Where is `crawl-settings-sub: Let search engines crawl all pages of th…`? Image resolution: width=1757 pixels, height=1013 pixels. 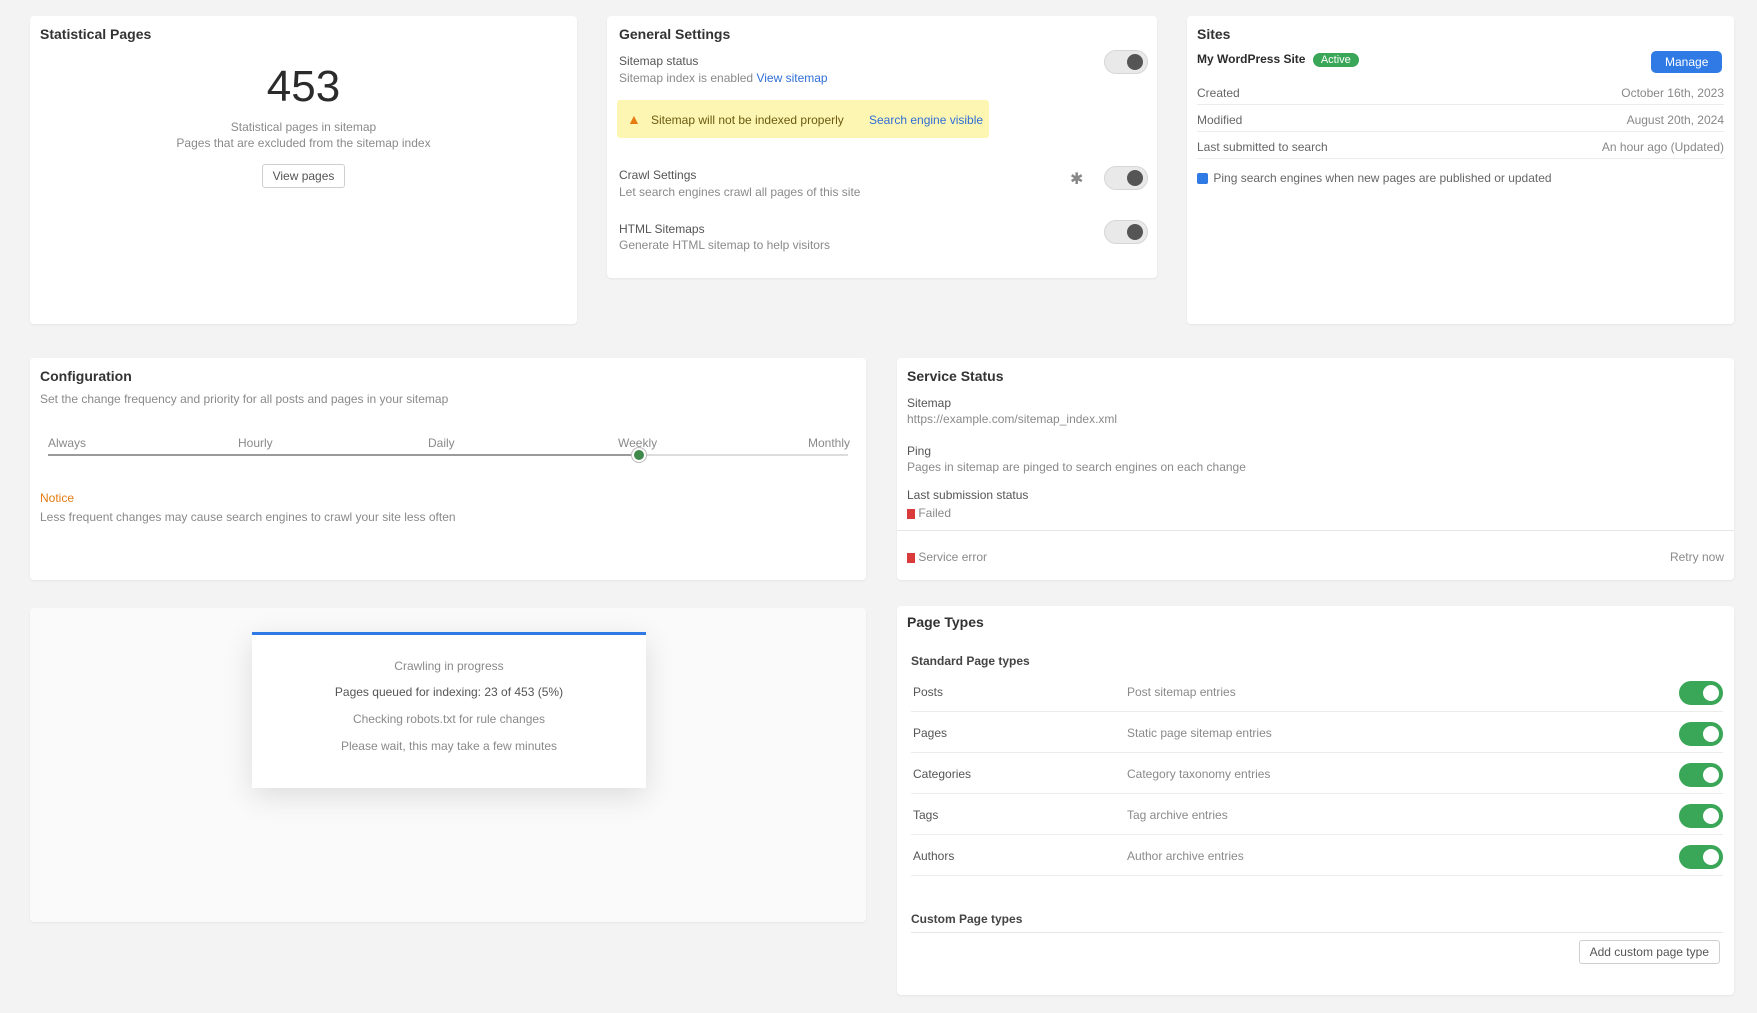 crawl-settings-sub: Let search engines crawl all pages of th… is located at coordinates (740, 192).